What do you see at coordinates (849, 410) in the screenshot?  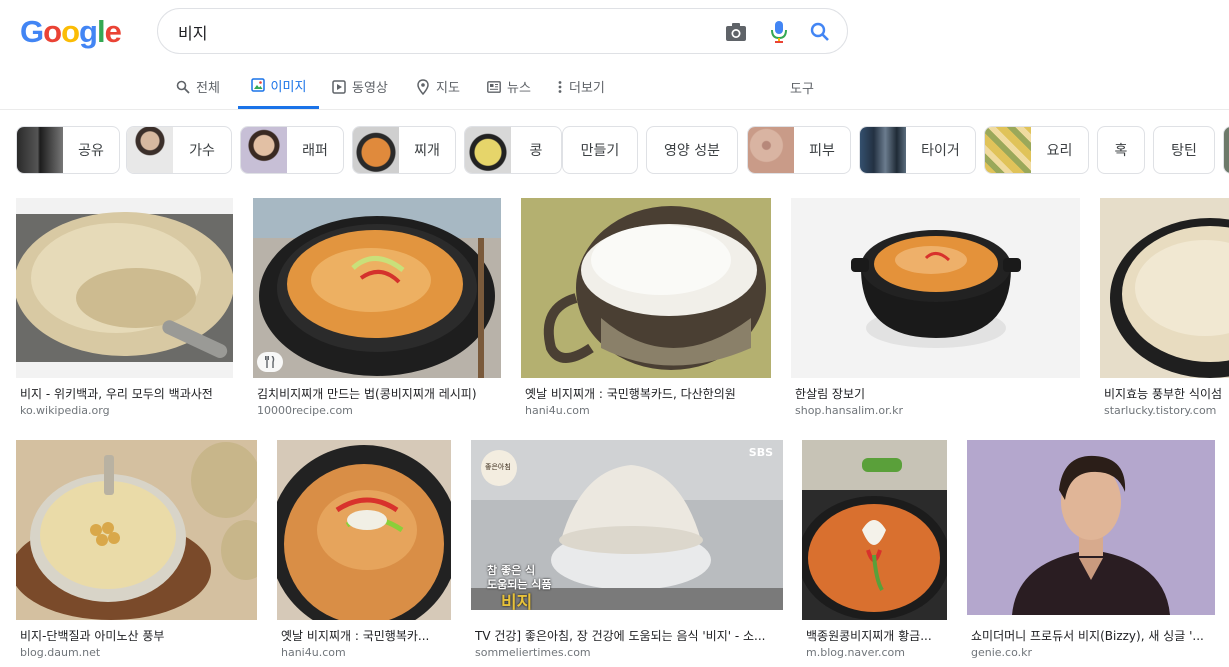 I see `result-domain: shop.hansalim.or.kr` at bounding box center [849, 410].